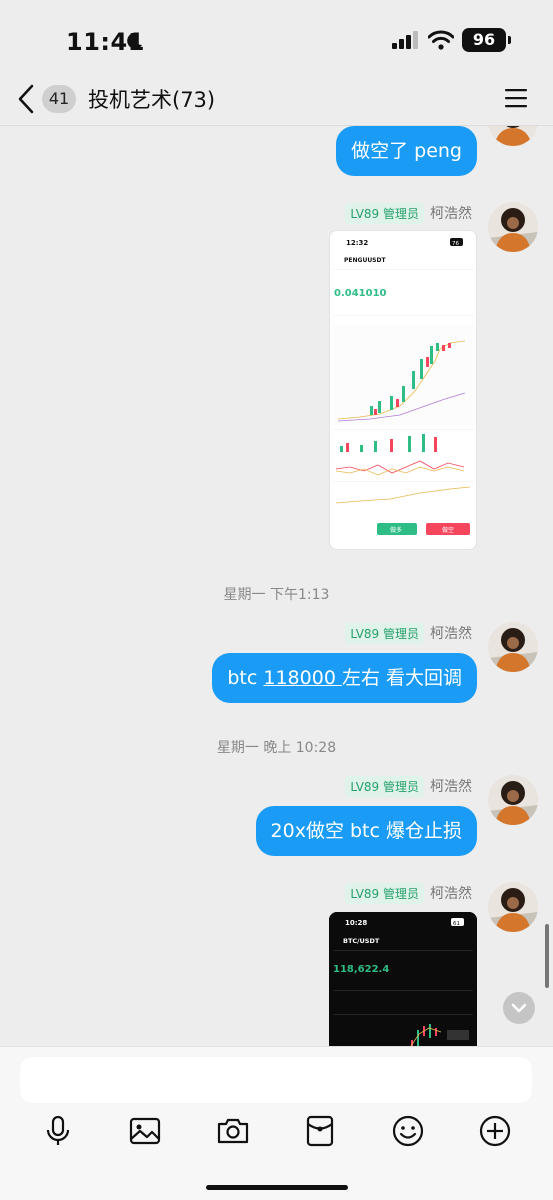  I want to click on input-area, so click(276, 1123).